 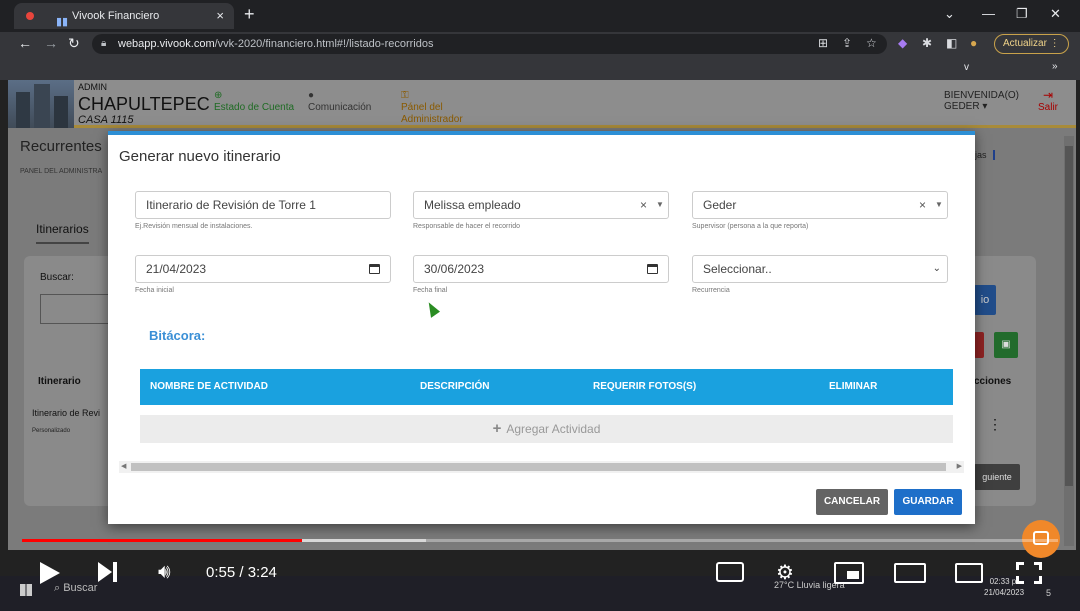 What do you see at coordinates (643, 205) in the screenshot?
I see `clear-responsible-icon: ×` at bounding box center [643, 205].